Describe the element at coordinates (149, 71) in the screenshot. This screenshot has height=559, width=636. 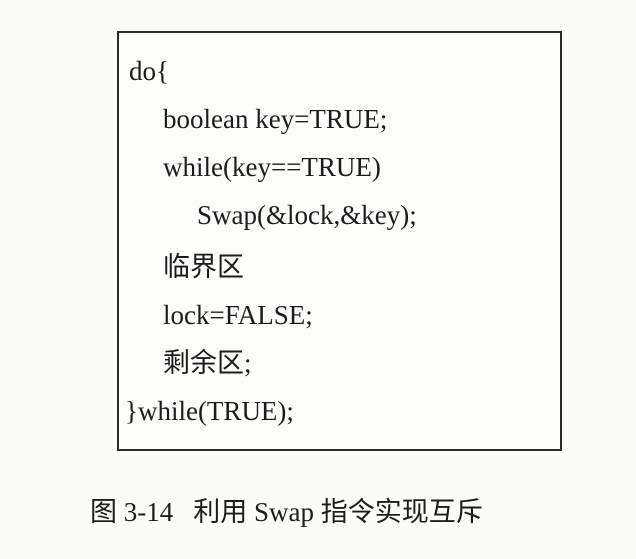
I see `code-line-do: do{` at that location.